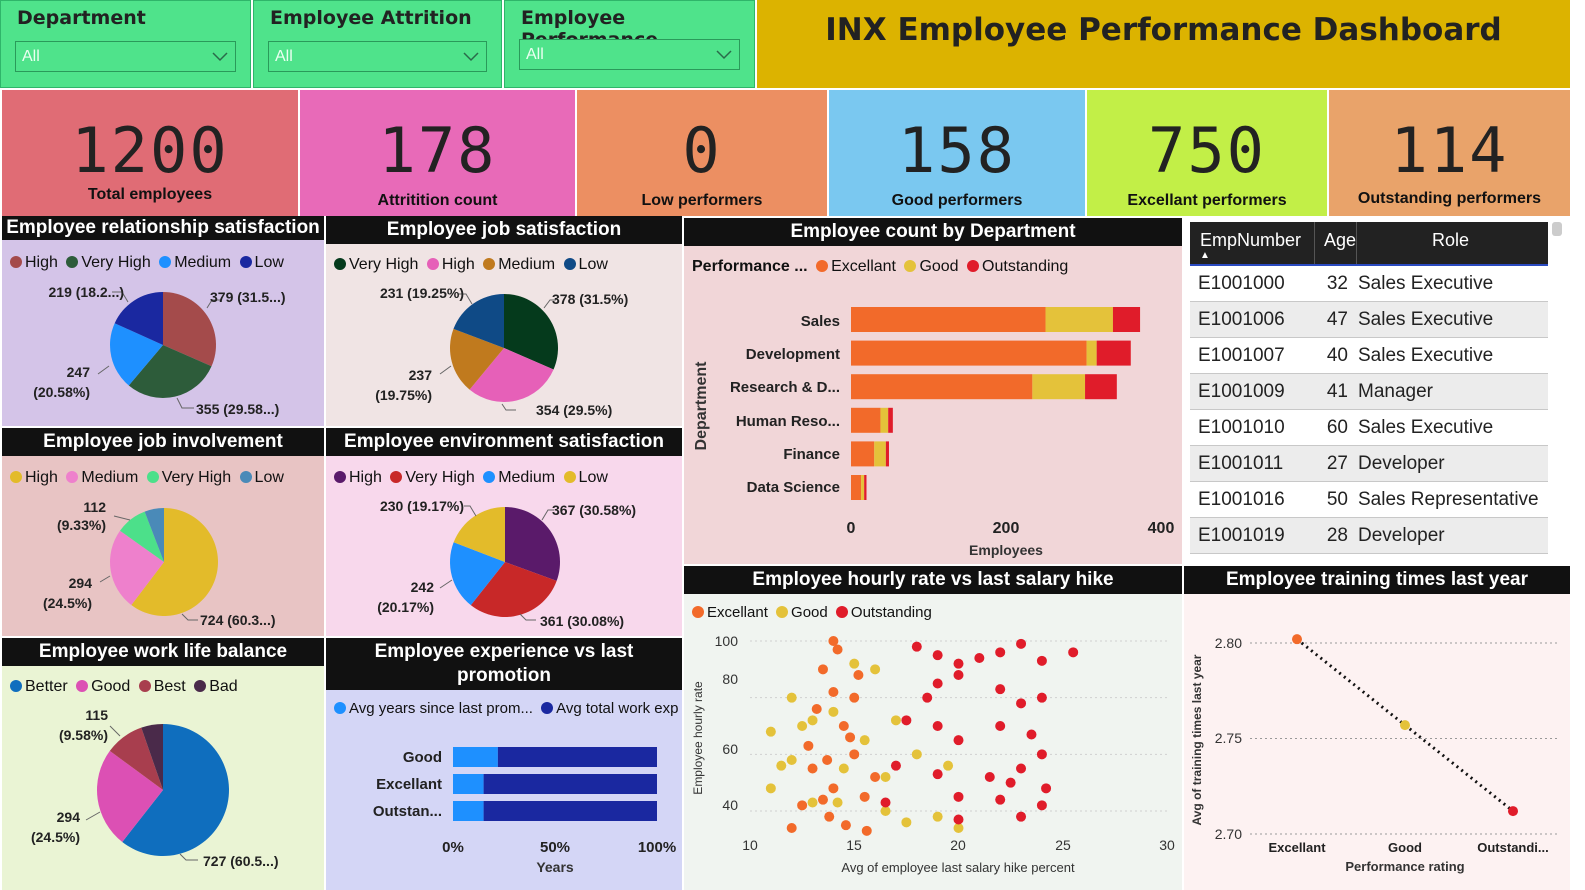 The height and width of the screenshot is (890, 1585). What do you see at coordinates (1369, 320) in the screenshot?
I see `table-row: E1001006 47 Sales Executive` at bounding box center [1369, 320].